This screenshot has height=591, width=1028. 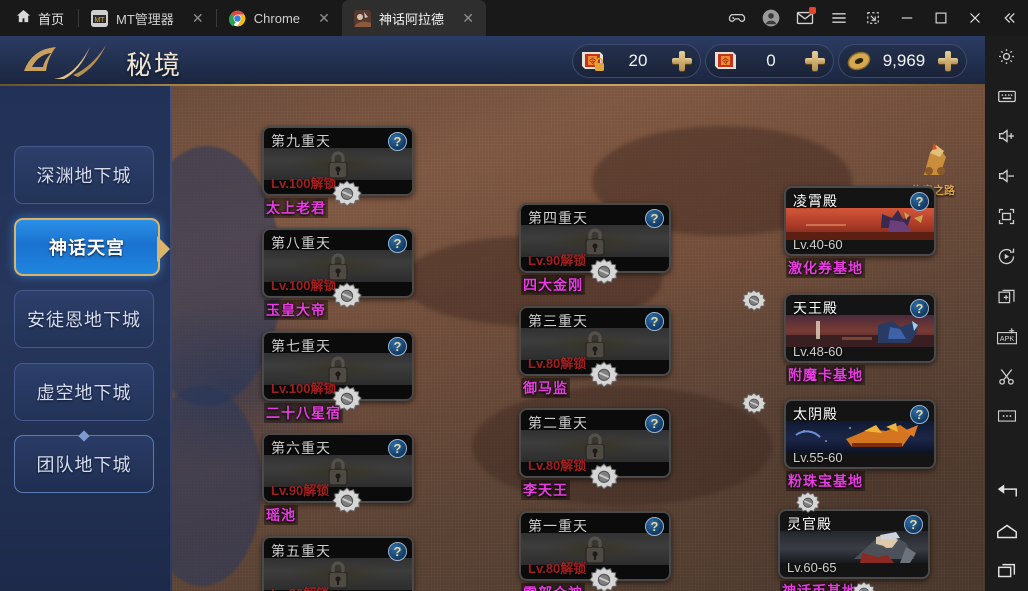 What do you see at coordinates (682, 61) in the screenshot?
I see `add-locked-ticket-button` at bounding box center [682, 61].